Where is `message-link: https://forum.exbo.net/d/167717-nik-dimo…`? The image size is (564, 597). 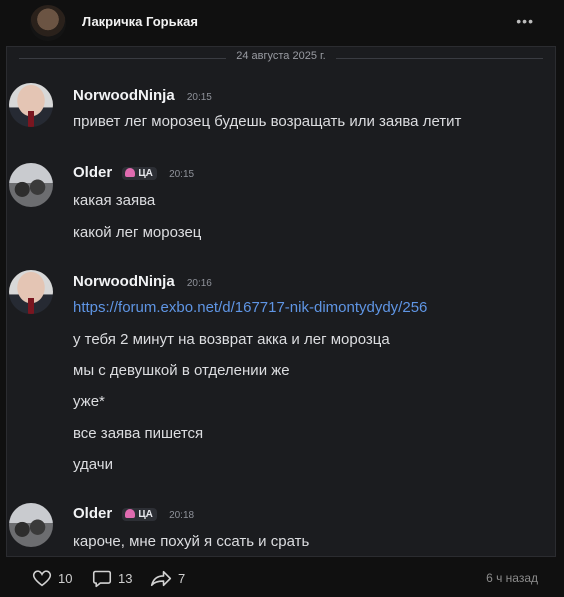 message-link: https://forum.exbo.net/d/167717-nik-dimo… is located at coordinates (250, 307).